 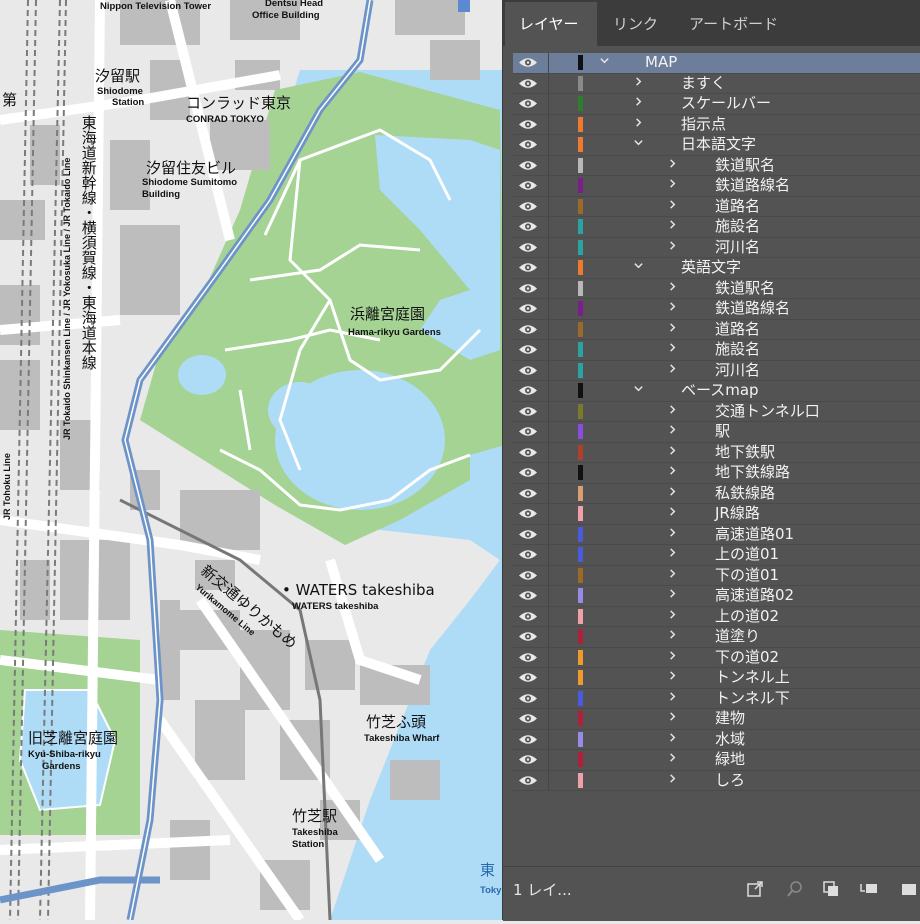 What do you see at coordinates (716, 575) in the screenshot?
I see `layer-row: 下の道01` at bounding box center [716, 575].